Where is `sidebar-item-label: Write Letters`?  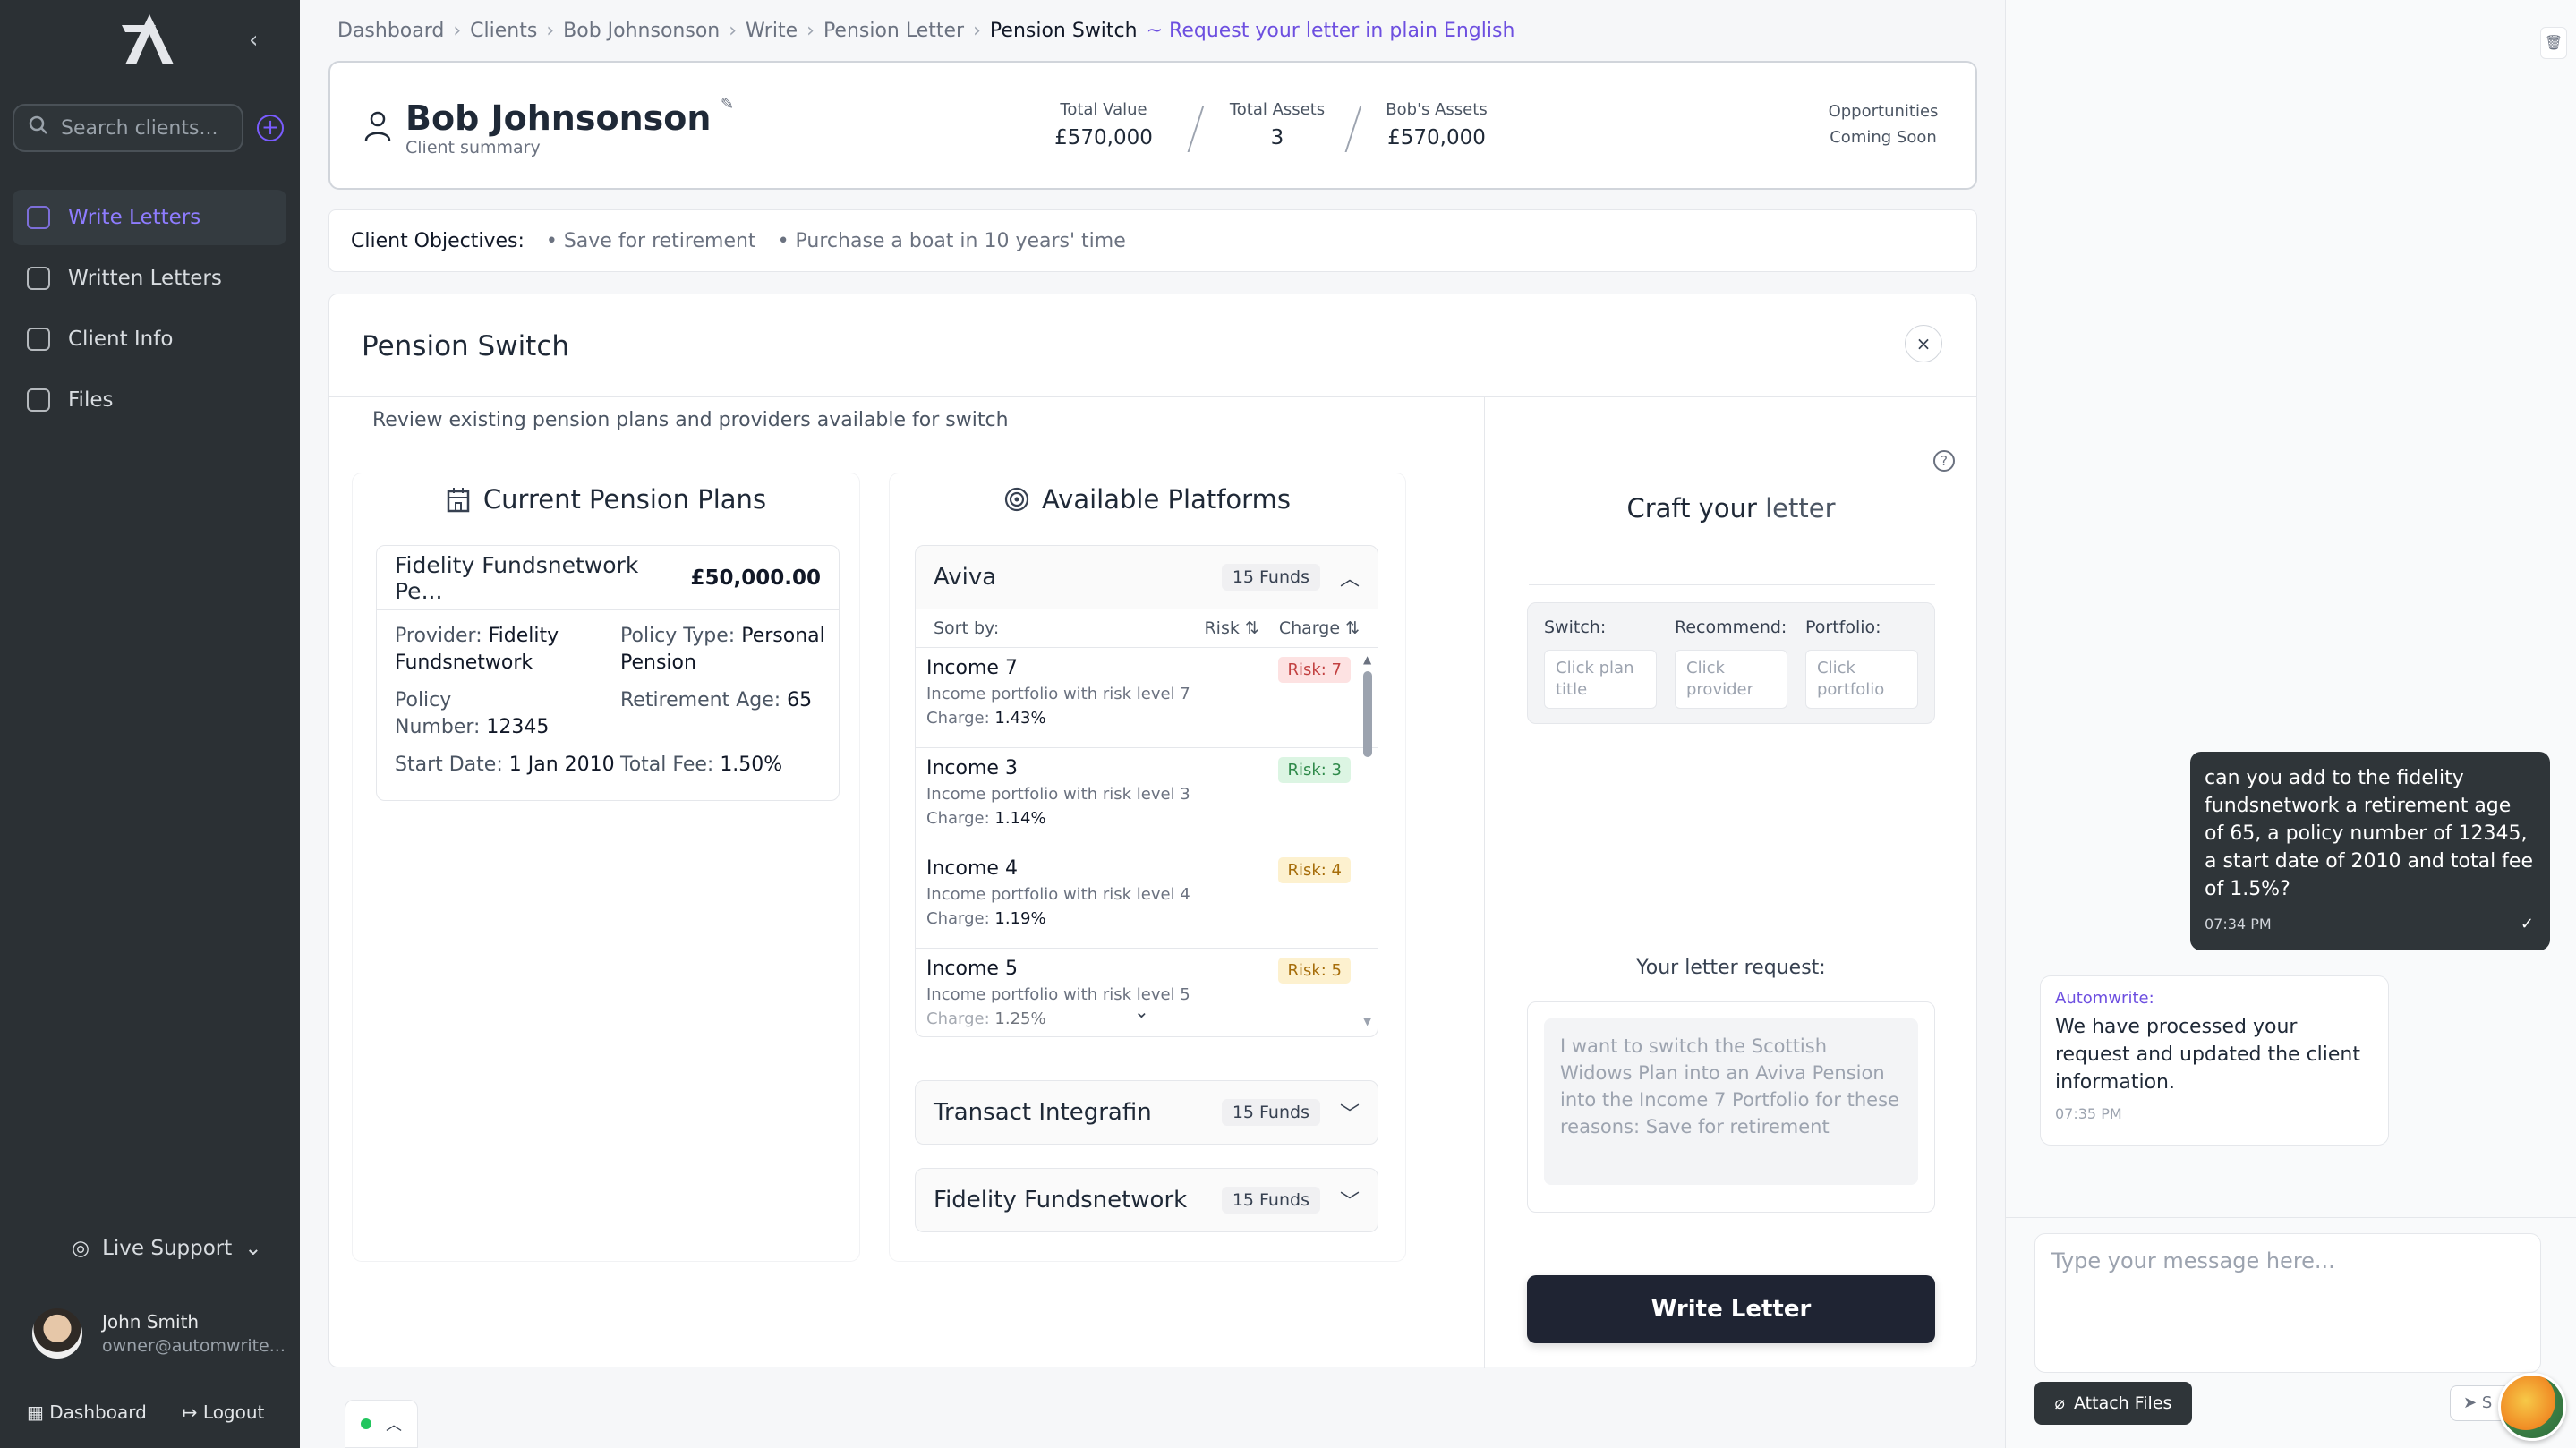 sidebar-item-label: Write Letters is located at coordinates (134, 217).